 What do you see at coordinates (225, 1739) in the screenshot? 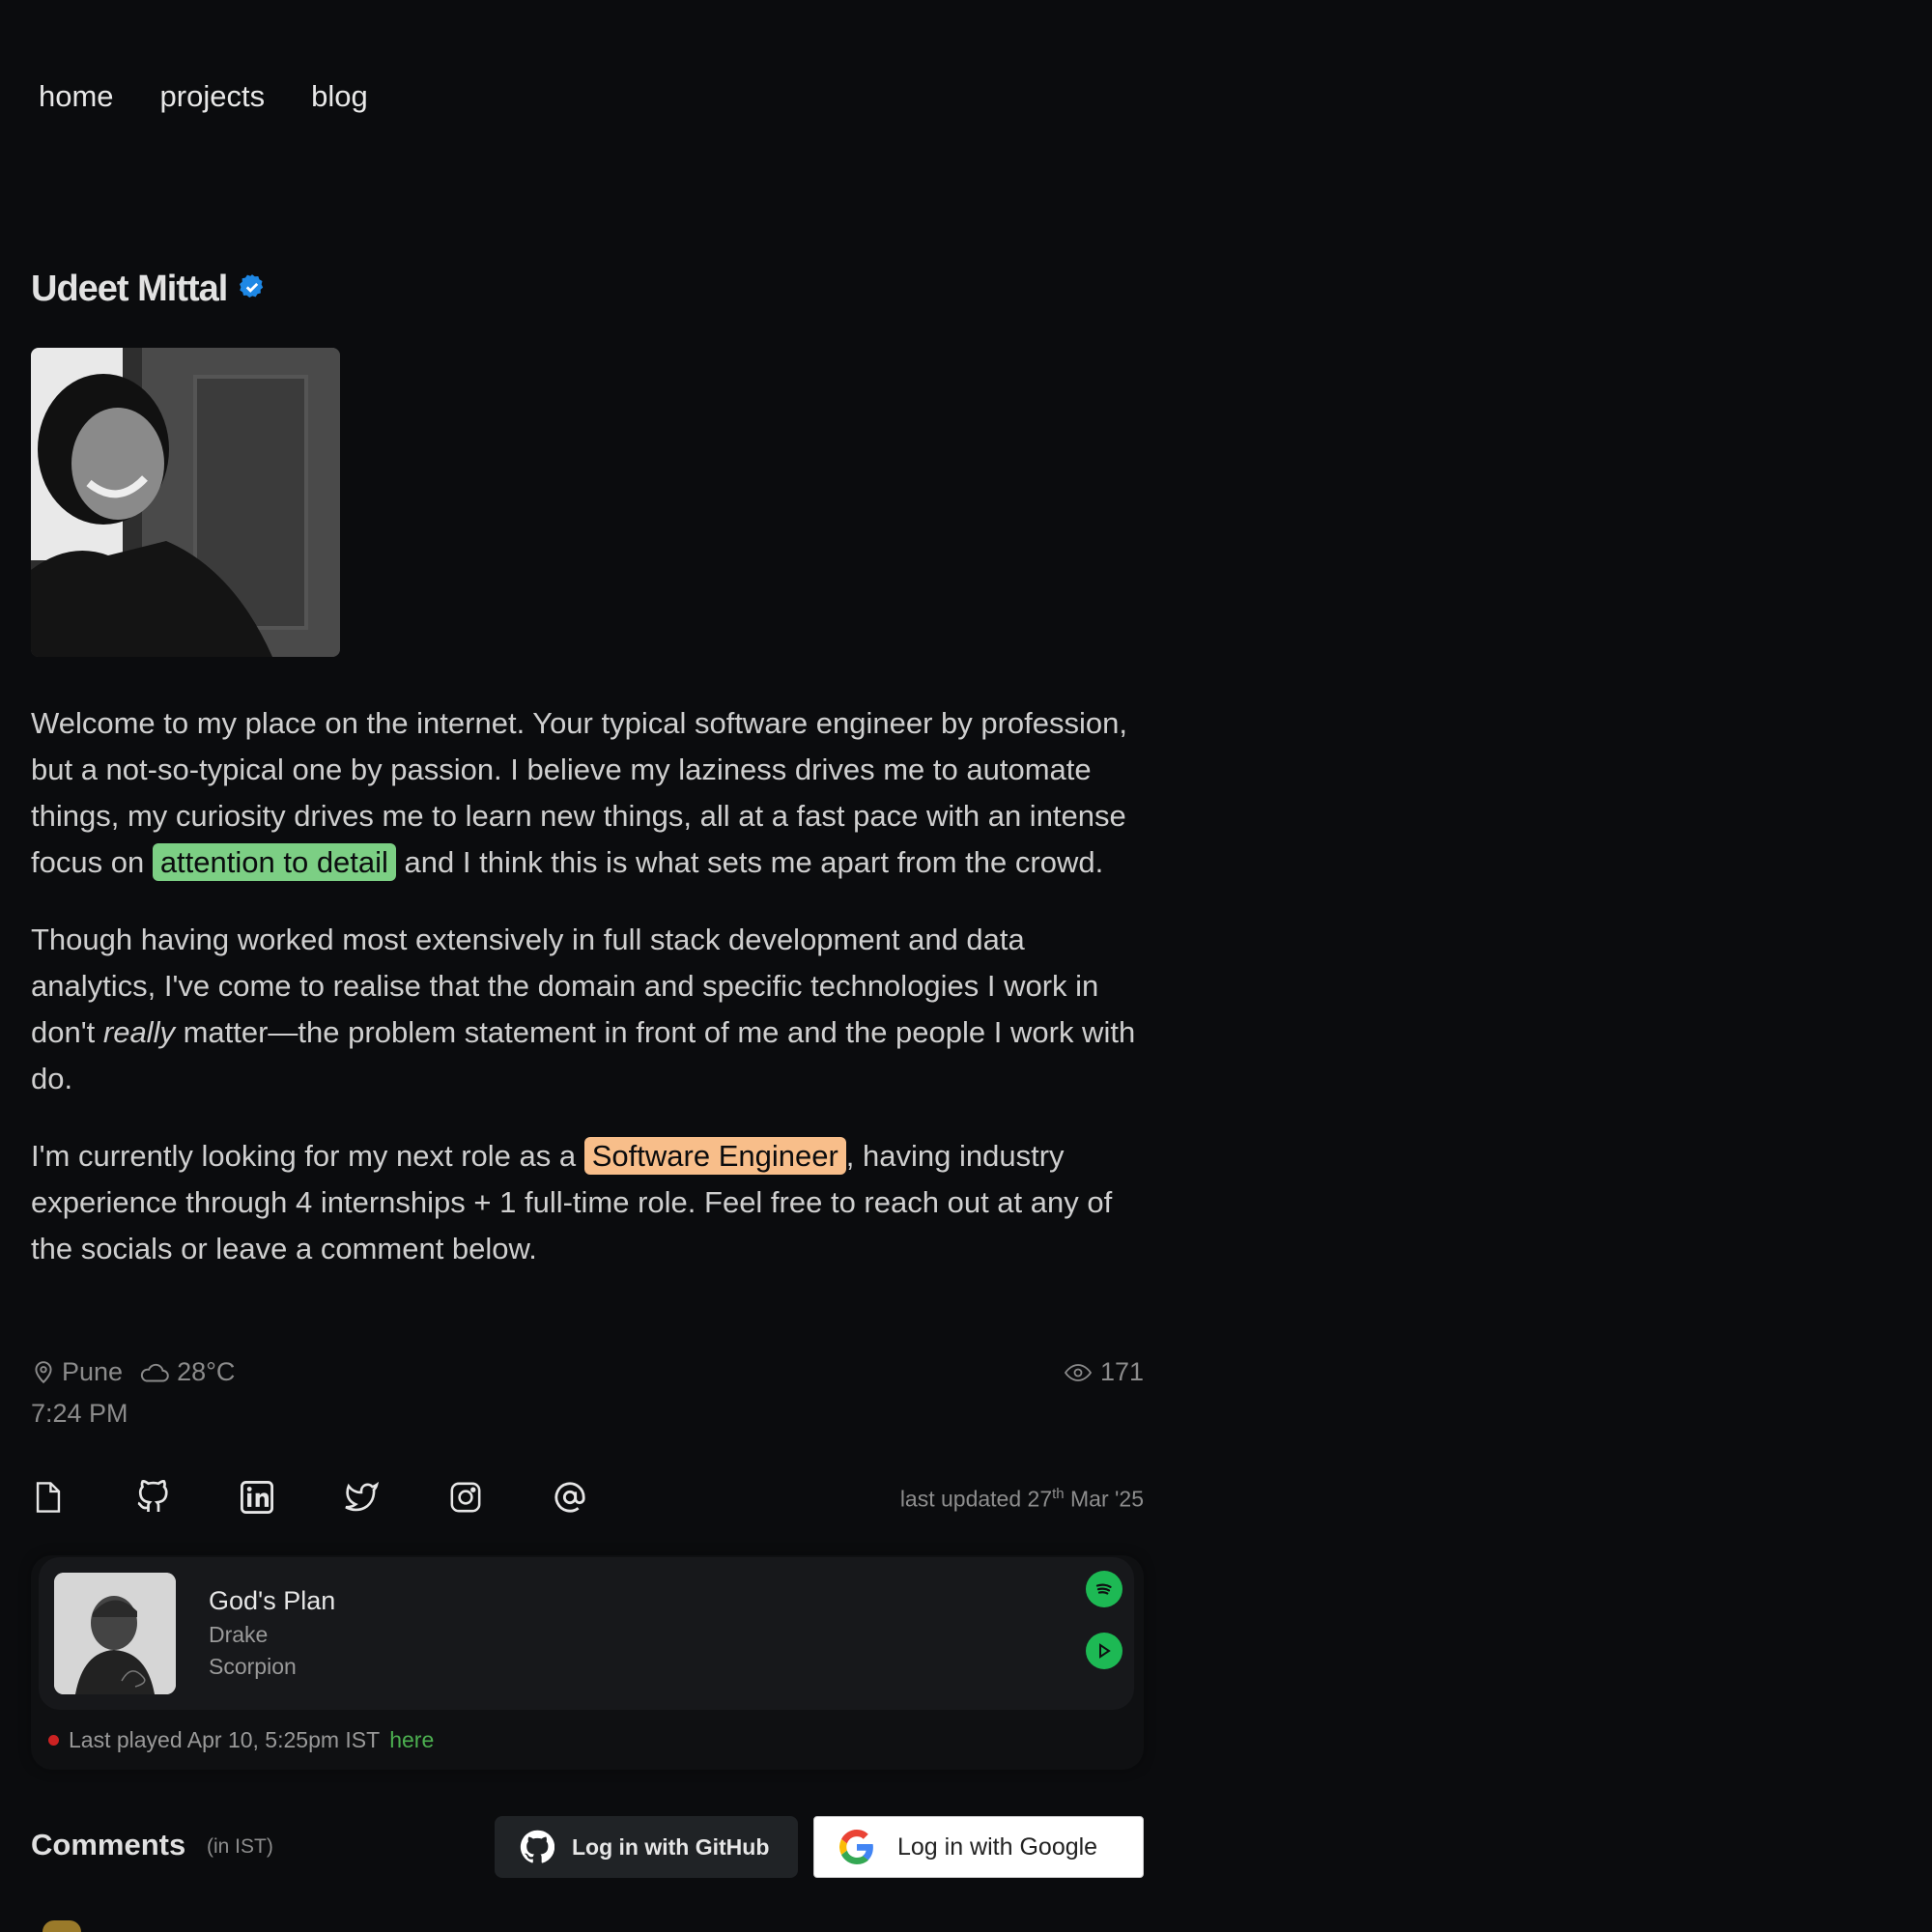
I see `last-played-text: Last played Apr 10, 5:25pm IST` at bounding box center [225, 1739].